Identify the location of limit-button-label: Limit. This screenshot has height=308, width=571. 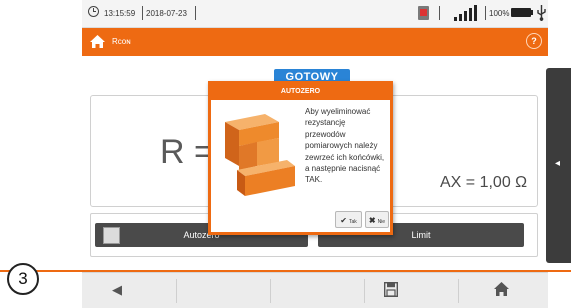
(421, 235).